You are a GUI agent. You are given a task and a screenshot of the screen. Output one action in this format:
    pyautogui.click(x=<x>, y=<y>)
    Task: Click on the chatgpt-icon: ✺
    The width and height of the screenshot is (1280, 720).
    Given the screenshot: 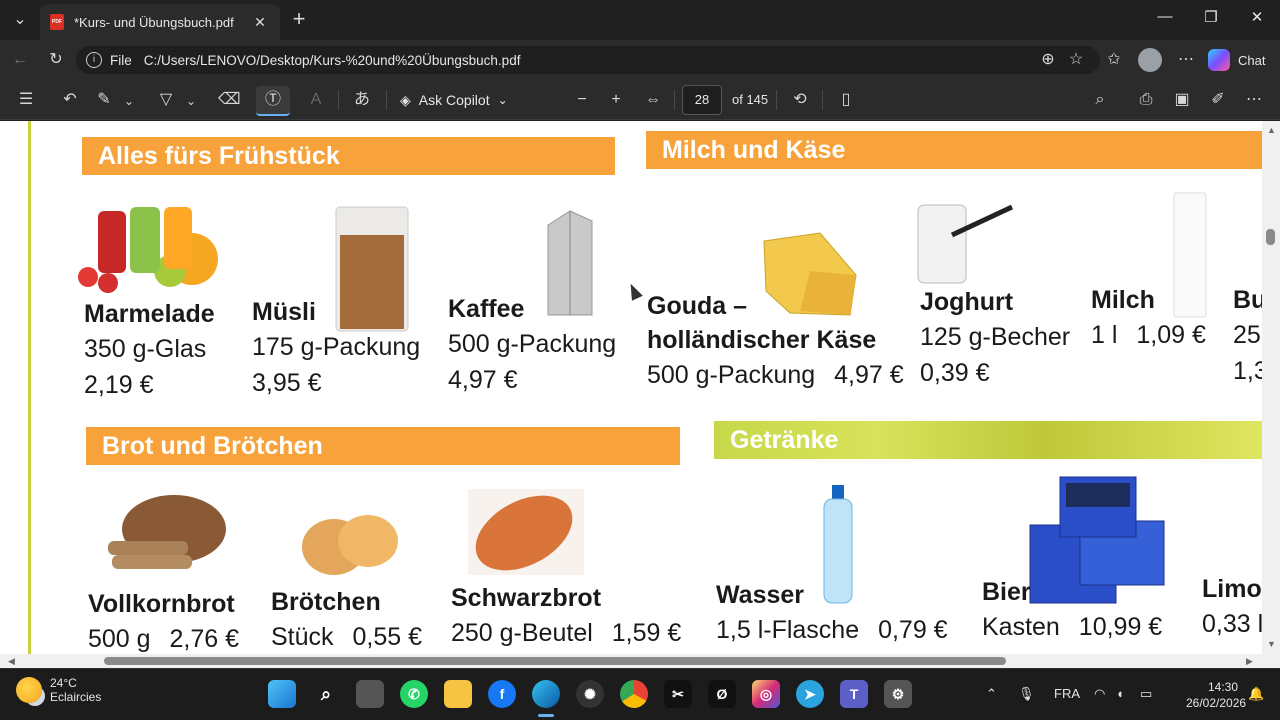 What is the action you would take?
    pyautogui.click(x=590, y=694)
    